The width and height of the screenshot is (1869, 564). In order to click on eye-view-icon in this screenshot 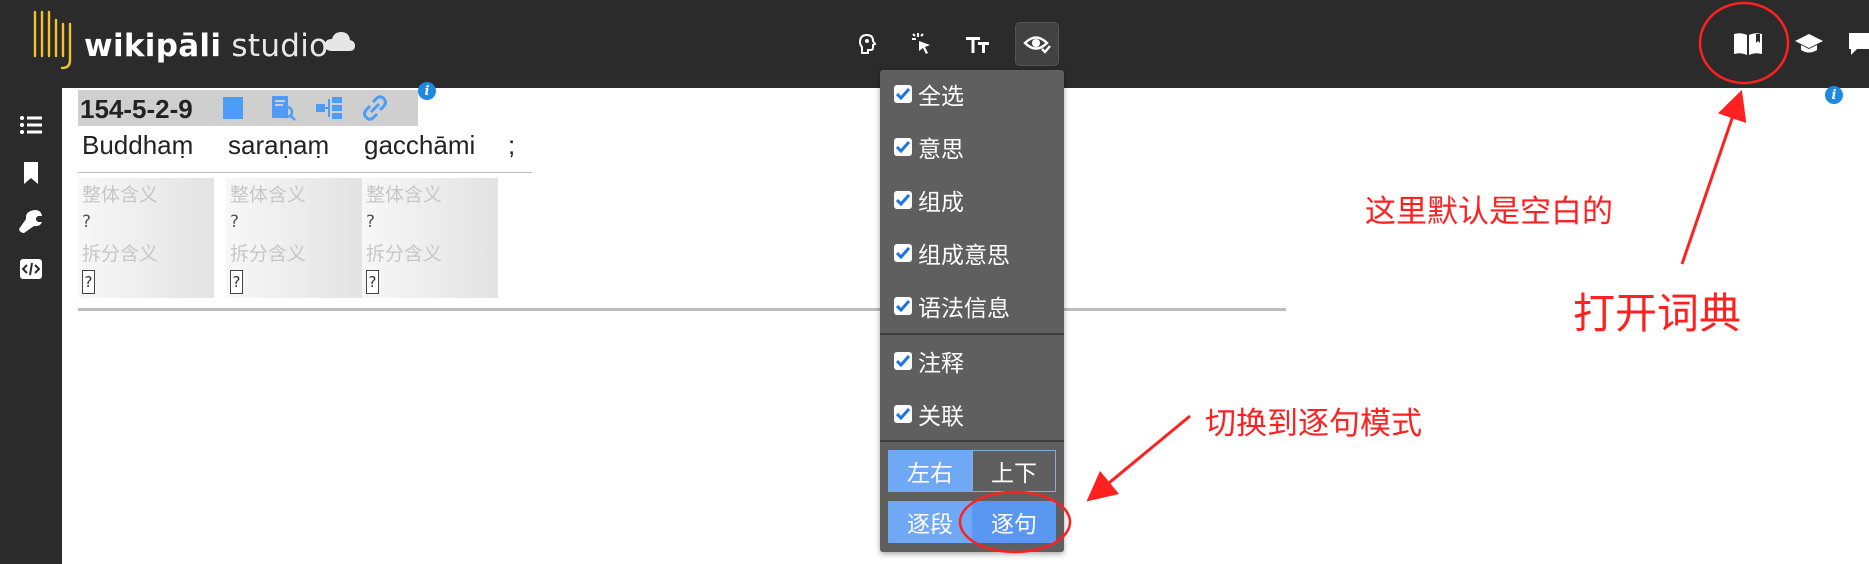, I will do `click(1037, 44)`.